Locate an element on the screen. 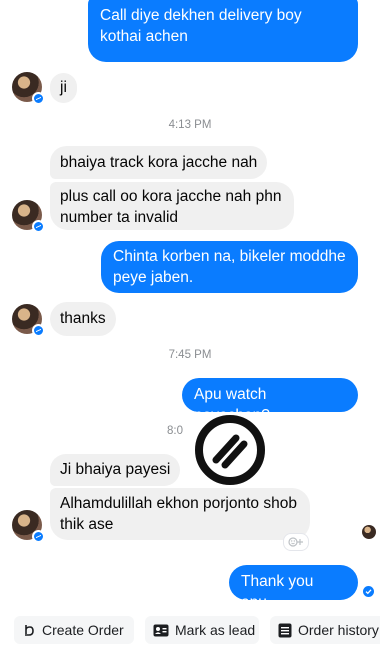 This screenshot has height=650, width=380. message-text: bhaiya track kora jacche nah is located at coordinates (159, 162).